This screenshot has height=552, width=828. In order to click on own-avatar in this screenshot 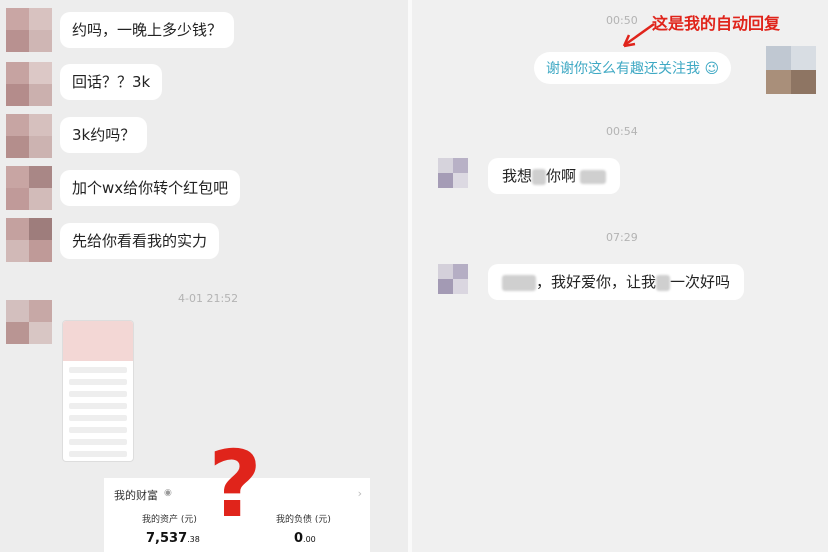, I will do `click(791, 70)`.